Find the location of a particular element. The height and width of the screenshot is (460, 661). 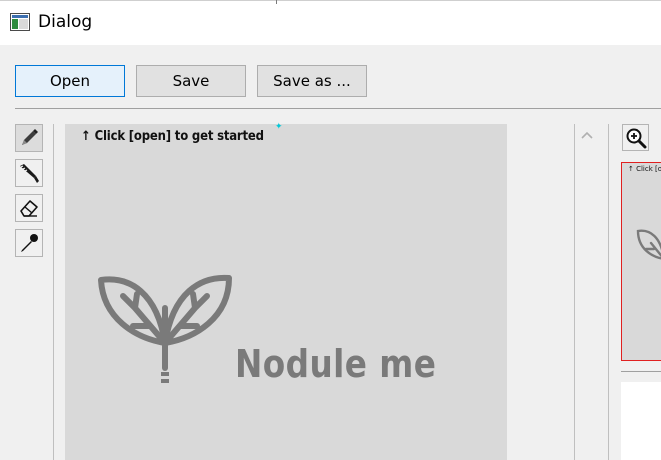

canvas-hint: ↑ Click [open] to get started is located at coordinates (172, 136).